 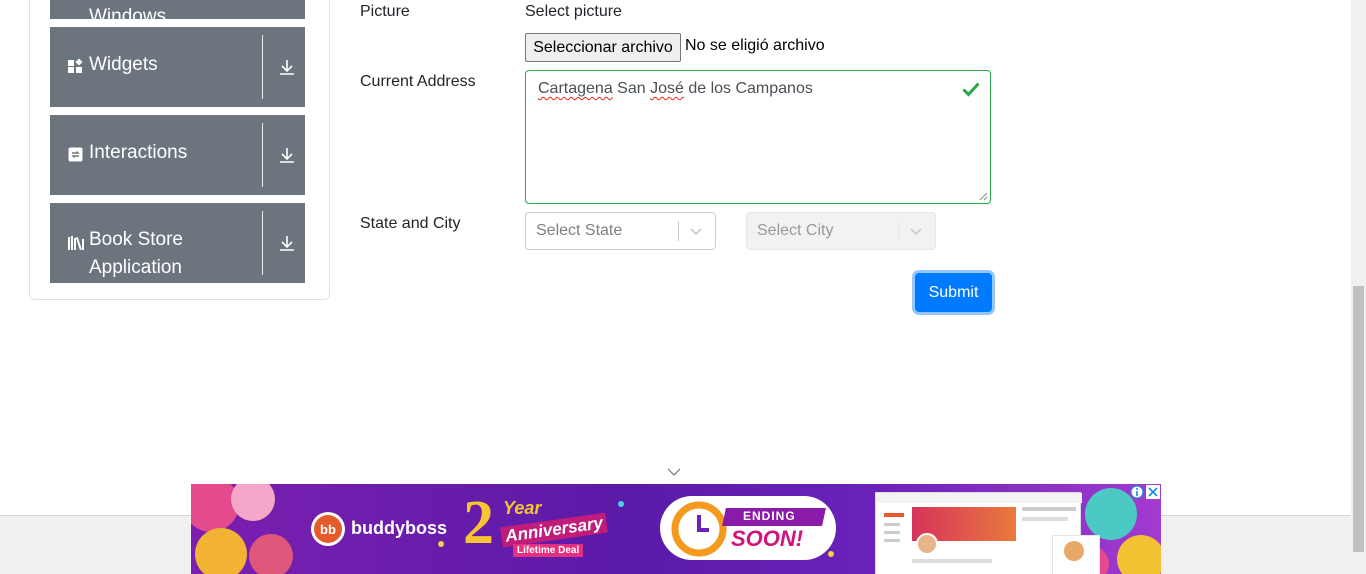 What do you see at coordinates (177, 67) in the screenshot?
I see `sidebar-group-widgets: Widgets` at bounding box center [177, 67].